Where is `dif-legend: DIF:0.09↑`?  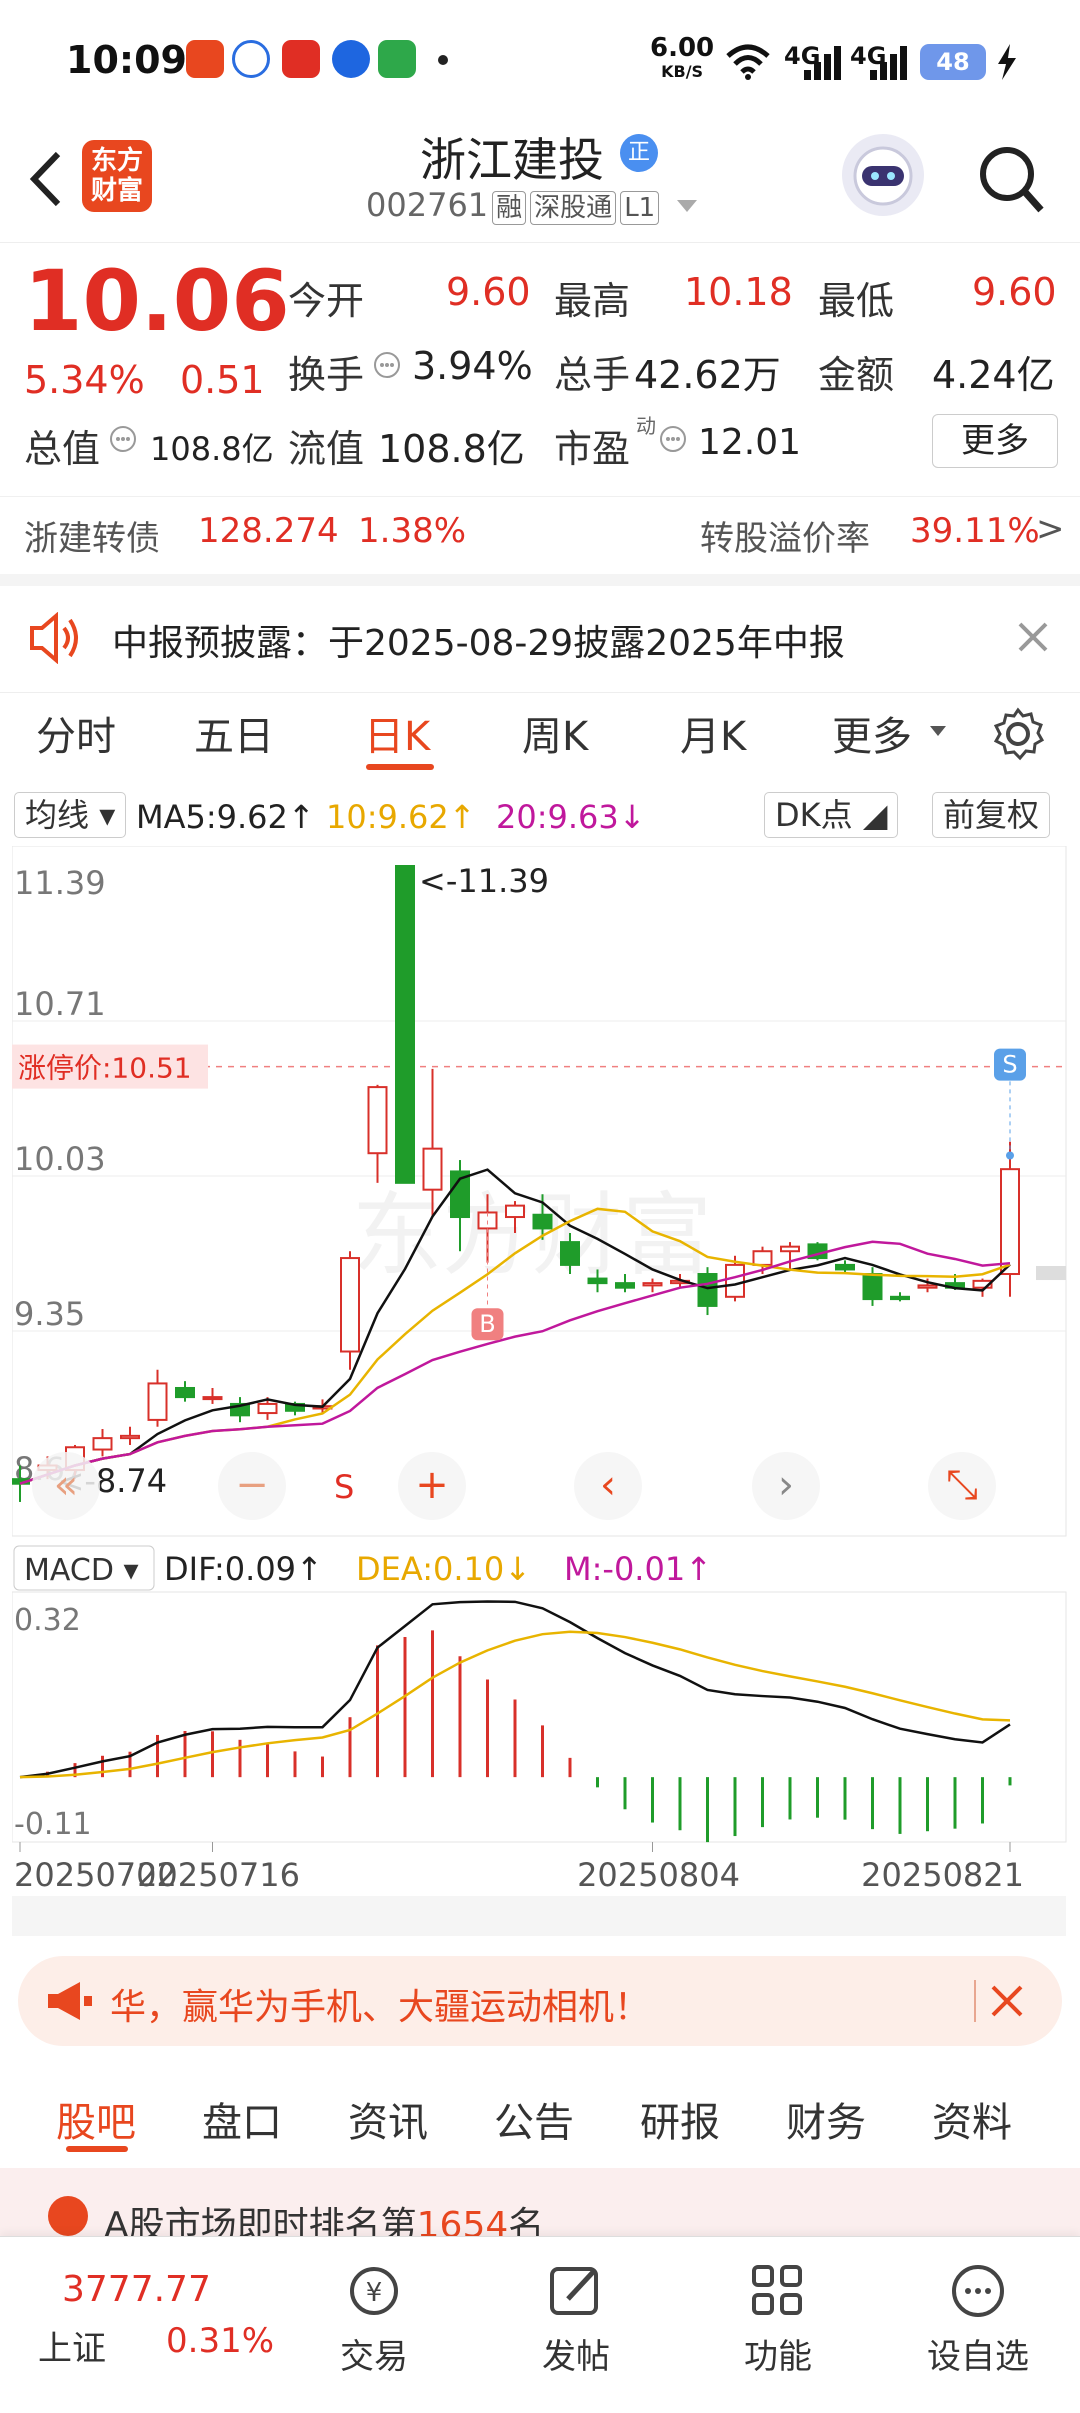
dif-legend: DIF:0.09↑ is located at coordinates (243, 1569).